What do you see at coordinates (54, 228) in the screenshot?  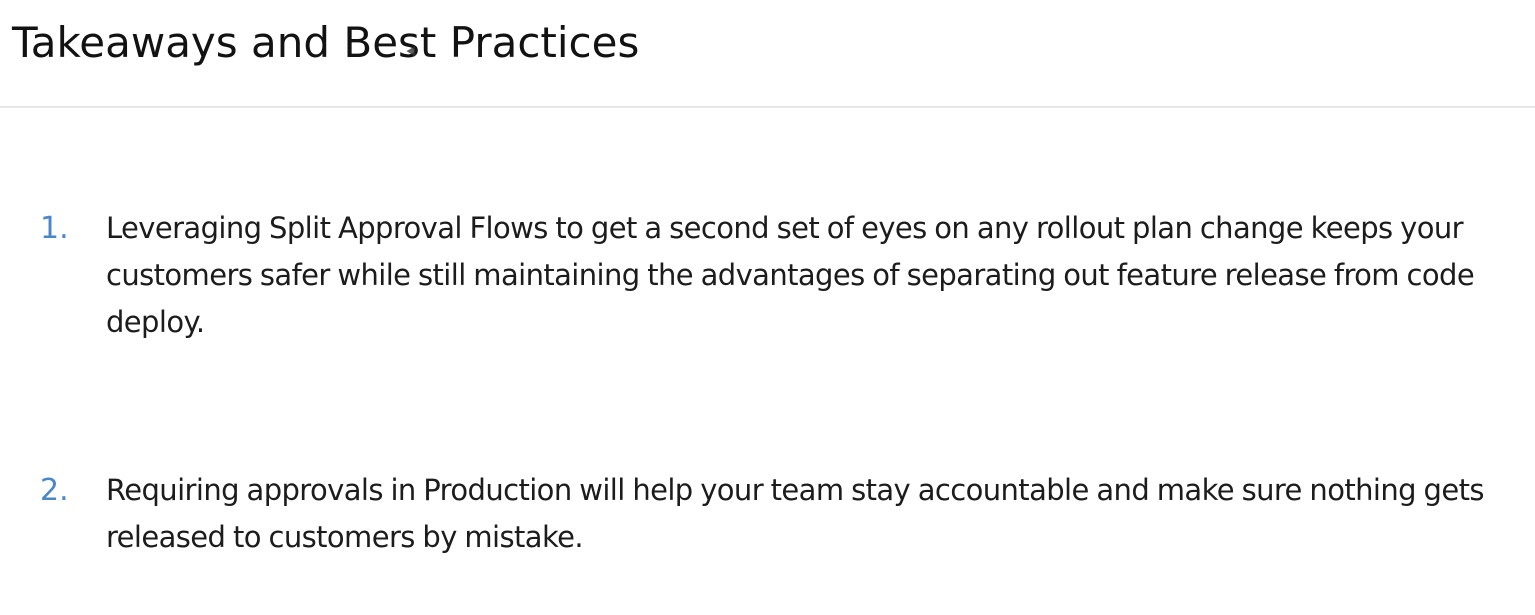 I see `list-number: 1.` at bounding box center [54, 228].